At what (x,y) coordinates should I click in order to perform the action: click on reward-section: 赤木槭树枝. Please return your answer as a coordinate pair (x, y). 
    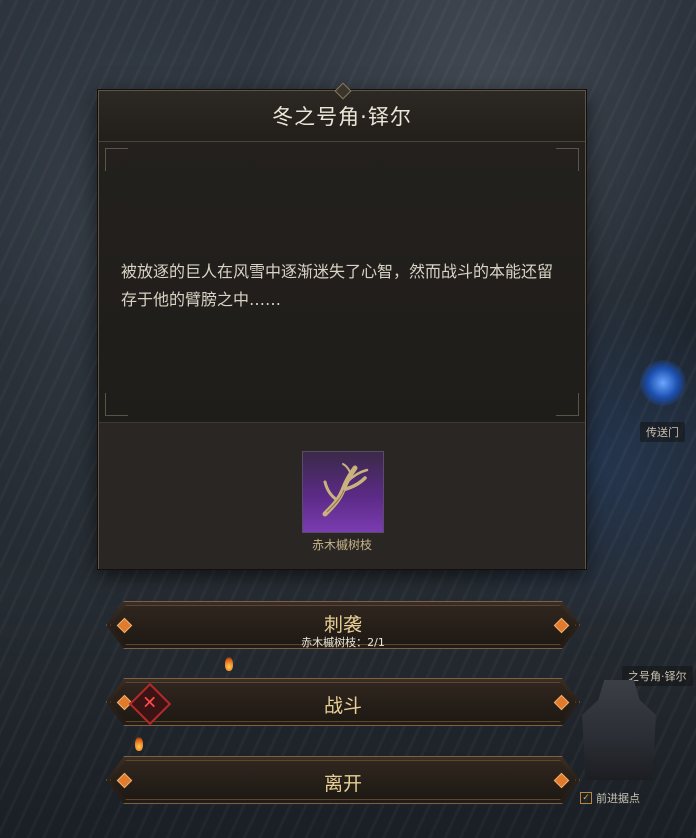
    Looking at the image, I should click on (342, 495).